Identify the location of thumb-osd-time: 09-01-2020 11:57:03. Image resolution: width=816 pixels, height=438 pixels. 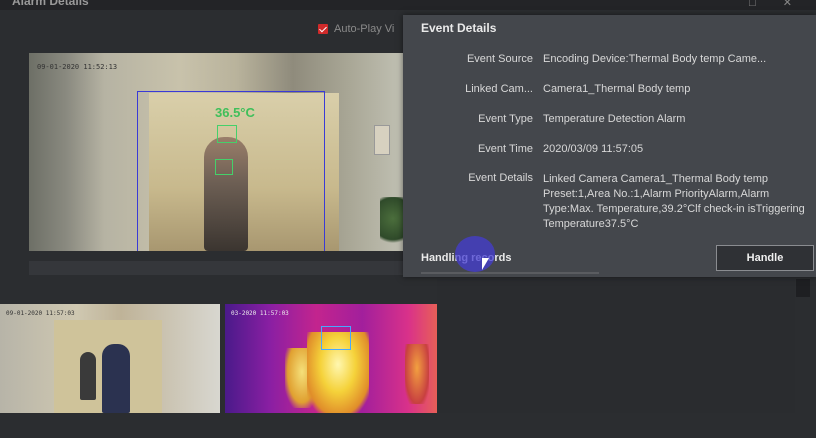
(40, 313).